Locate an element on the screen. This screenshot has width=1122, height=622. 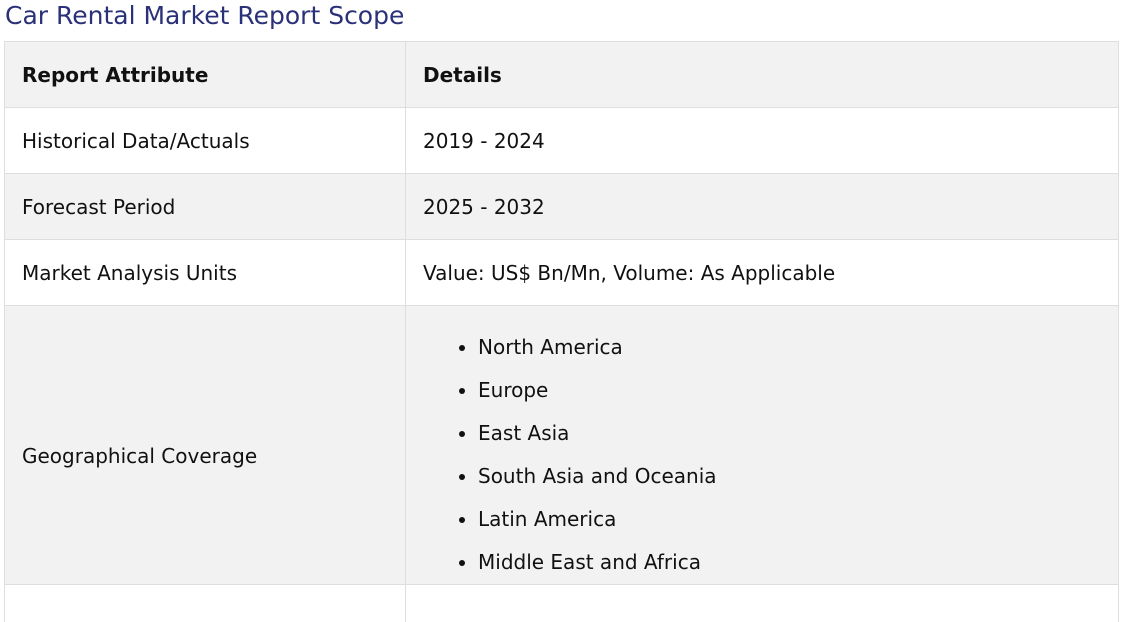
table-header-row: Report Attribute Details is located at coordinates (561, 74).